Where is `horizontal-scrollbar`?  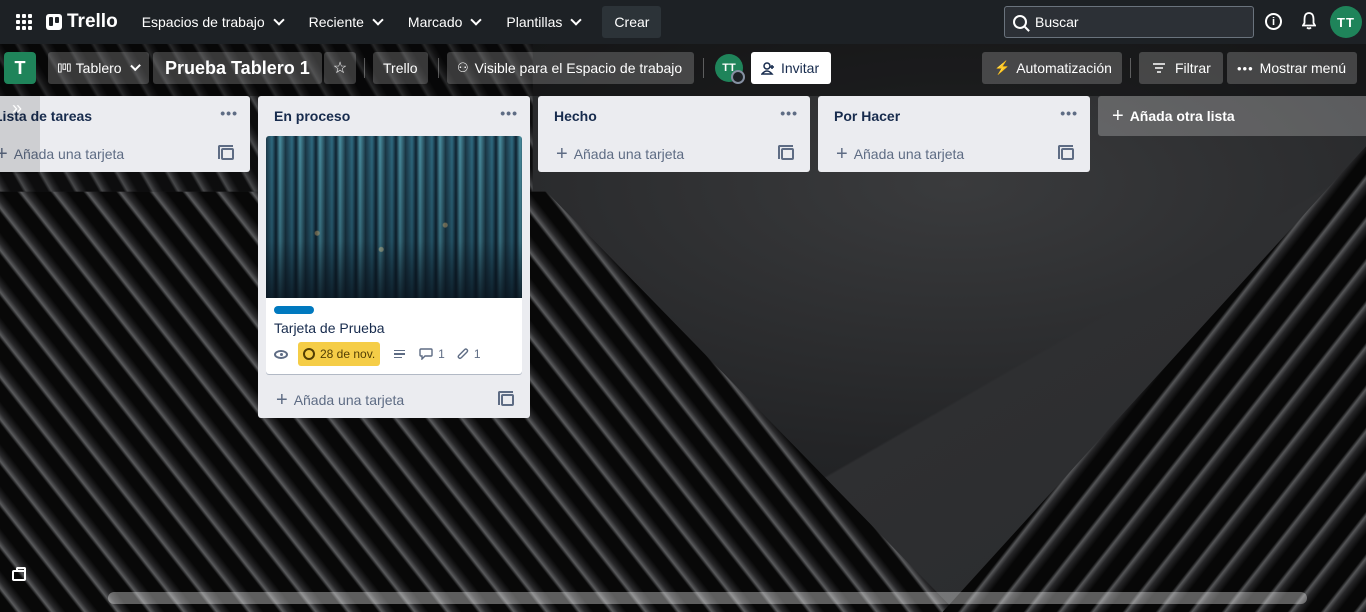
horizontal-scrollbar is located at coordinates (707, 598).